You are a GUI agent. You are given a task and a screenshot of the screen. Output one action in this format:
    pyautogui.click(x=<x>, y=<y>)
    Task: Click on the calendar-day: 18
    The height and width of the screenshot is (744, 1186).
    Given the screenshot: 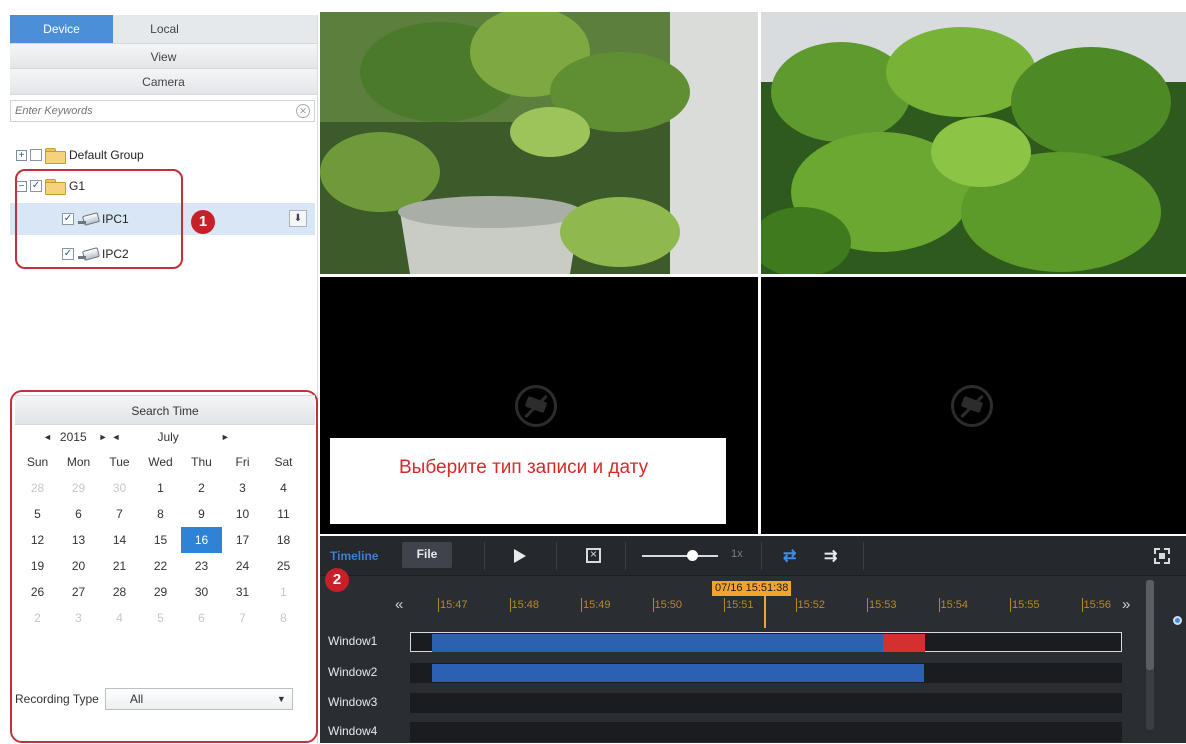 What is the action you would take?
    pyautogui.click(x=283, y=540)
    